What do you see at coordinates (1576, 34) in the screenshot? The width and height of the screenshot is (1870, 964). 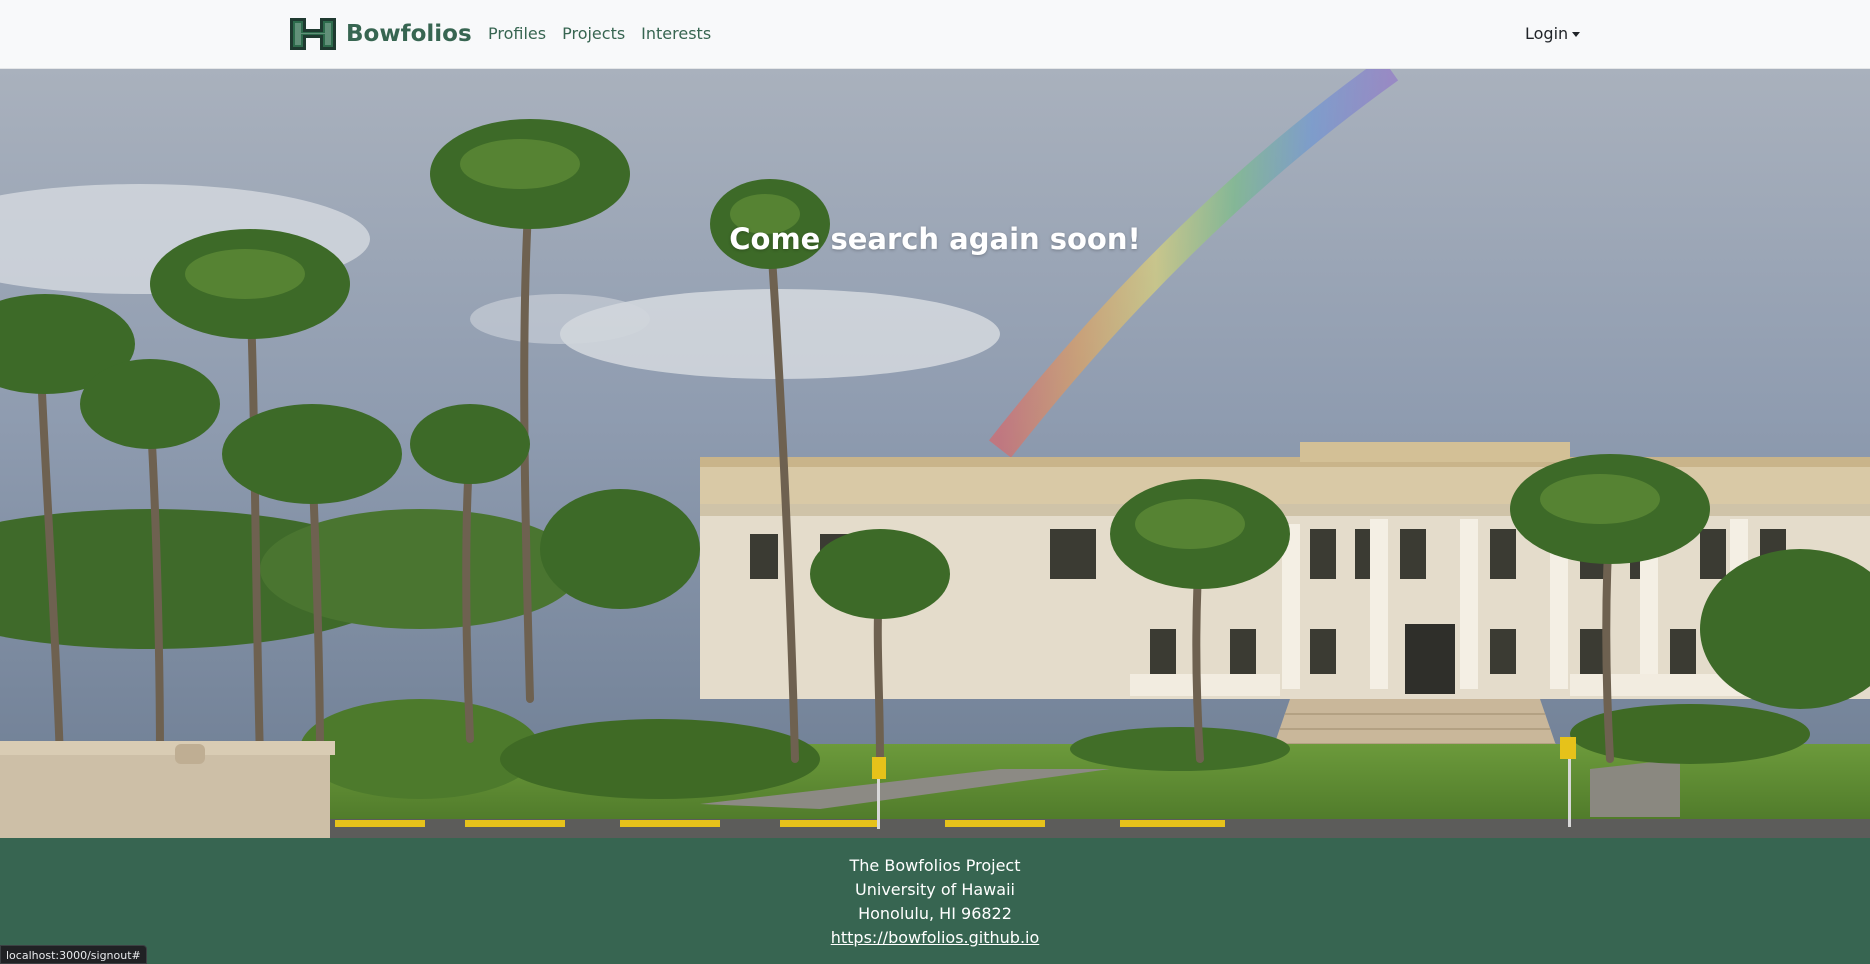 I see `caret-down-icon` at bounding box center [1576, 34].